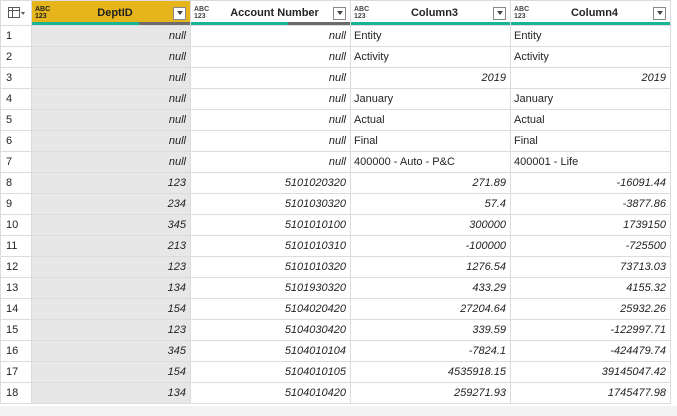  Describe the element at coordinates (590, 78) in the screenshot. I see `cell-column4: 2019` at that location.